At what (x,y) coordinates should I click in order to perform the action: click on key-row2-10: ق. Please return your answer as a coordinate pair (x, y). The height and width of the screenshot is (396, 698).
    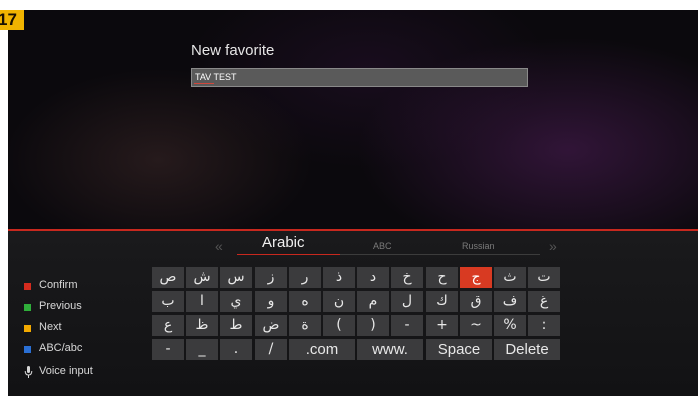
    Looking at the image, I should click on (476, 301).